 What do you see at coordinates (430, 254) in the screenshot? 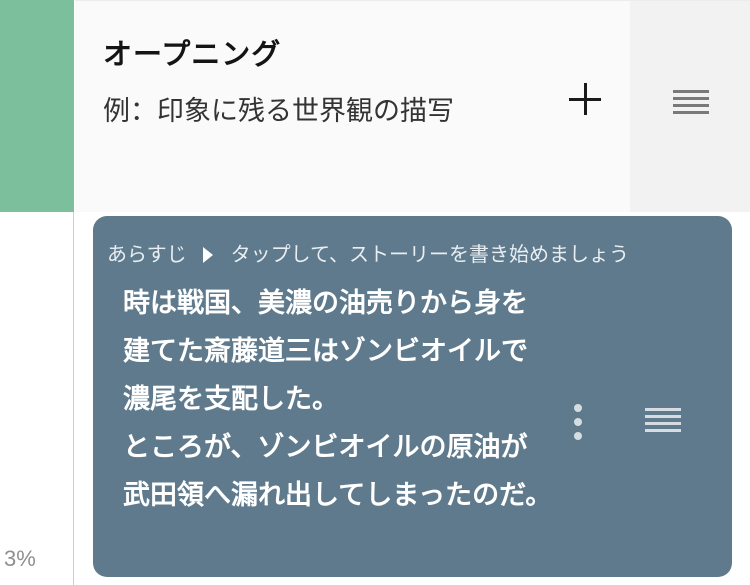
I see `synopsis-hint: タップして、ストーリーを書き始めましょう` at bounding box center [430, 254].